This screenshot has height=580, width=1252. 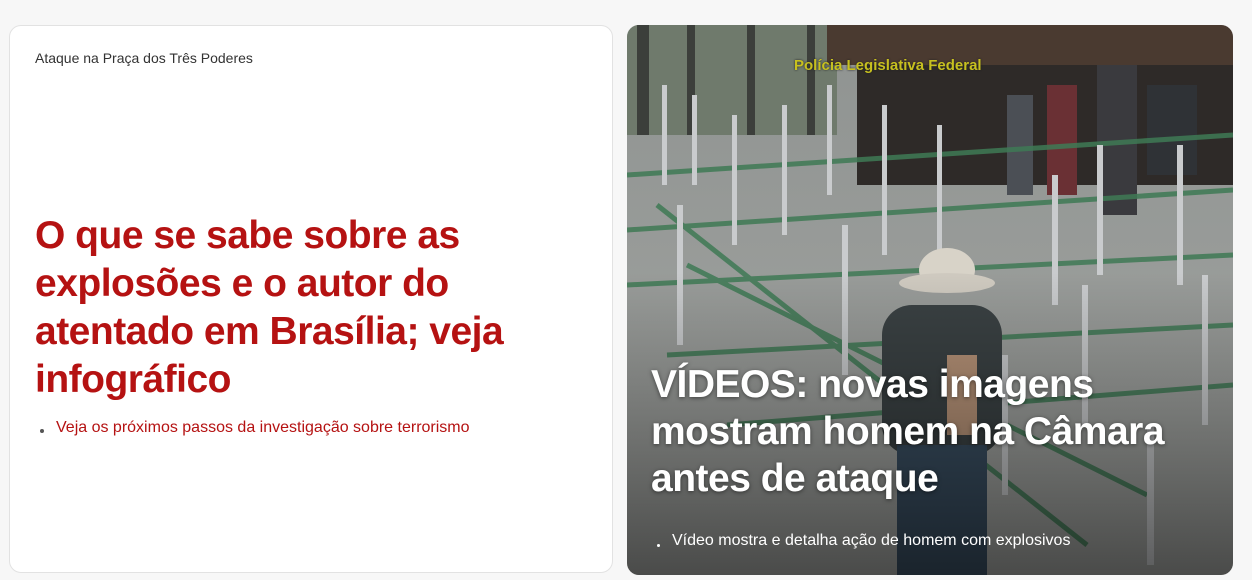 What do you see at coordinates (888, 65) in the screenshot?
I see `cctv-watermark: Polícia Legislativa Federal` at bounding box center [888, 65].